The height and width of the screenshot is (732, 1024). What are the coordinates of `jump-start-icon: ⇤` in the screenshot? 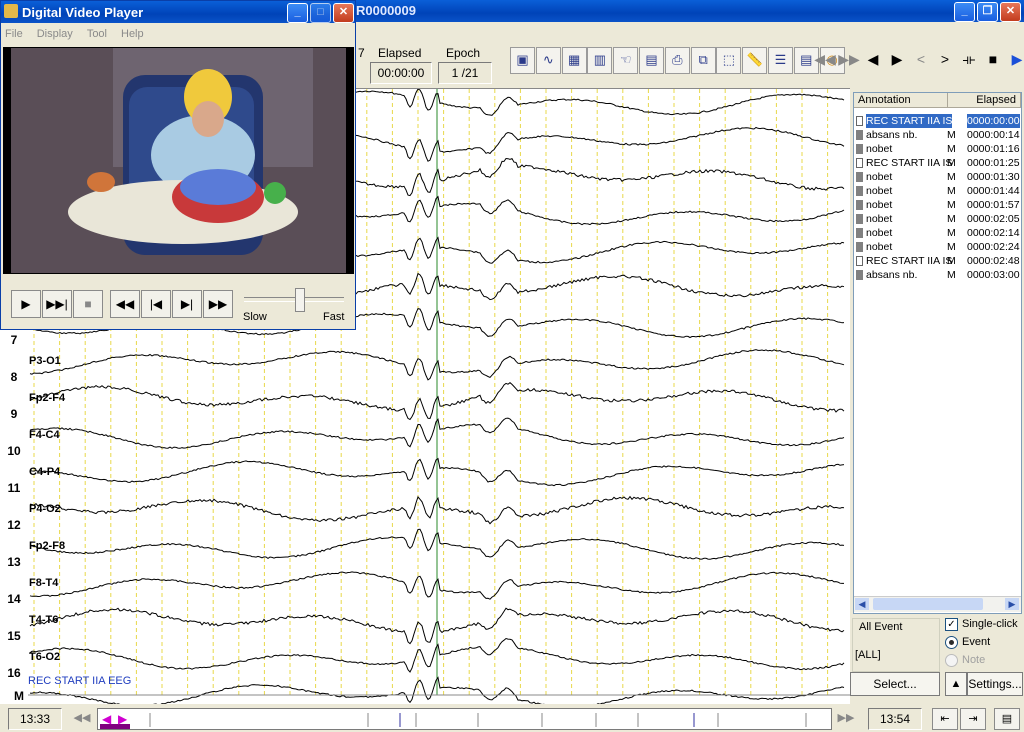 It's located at (945, 719).